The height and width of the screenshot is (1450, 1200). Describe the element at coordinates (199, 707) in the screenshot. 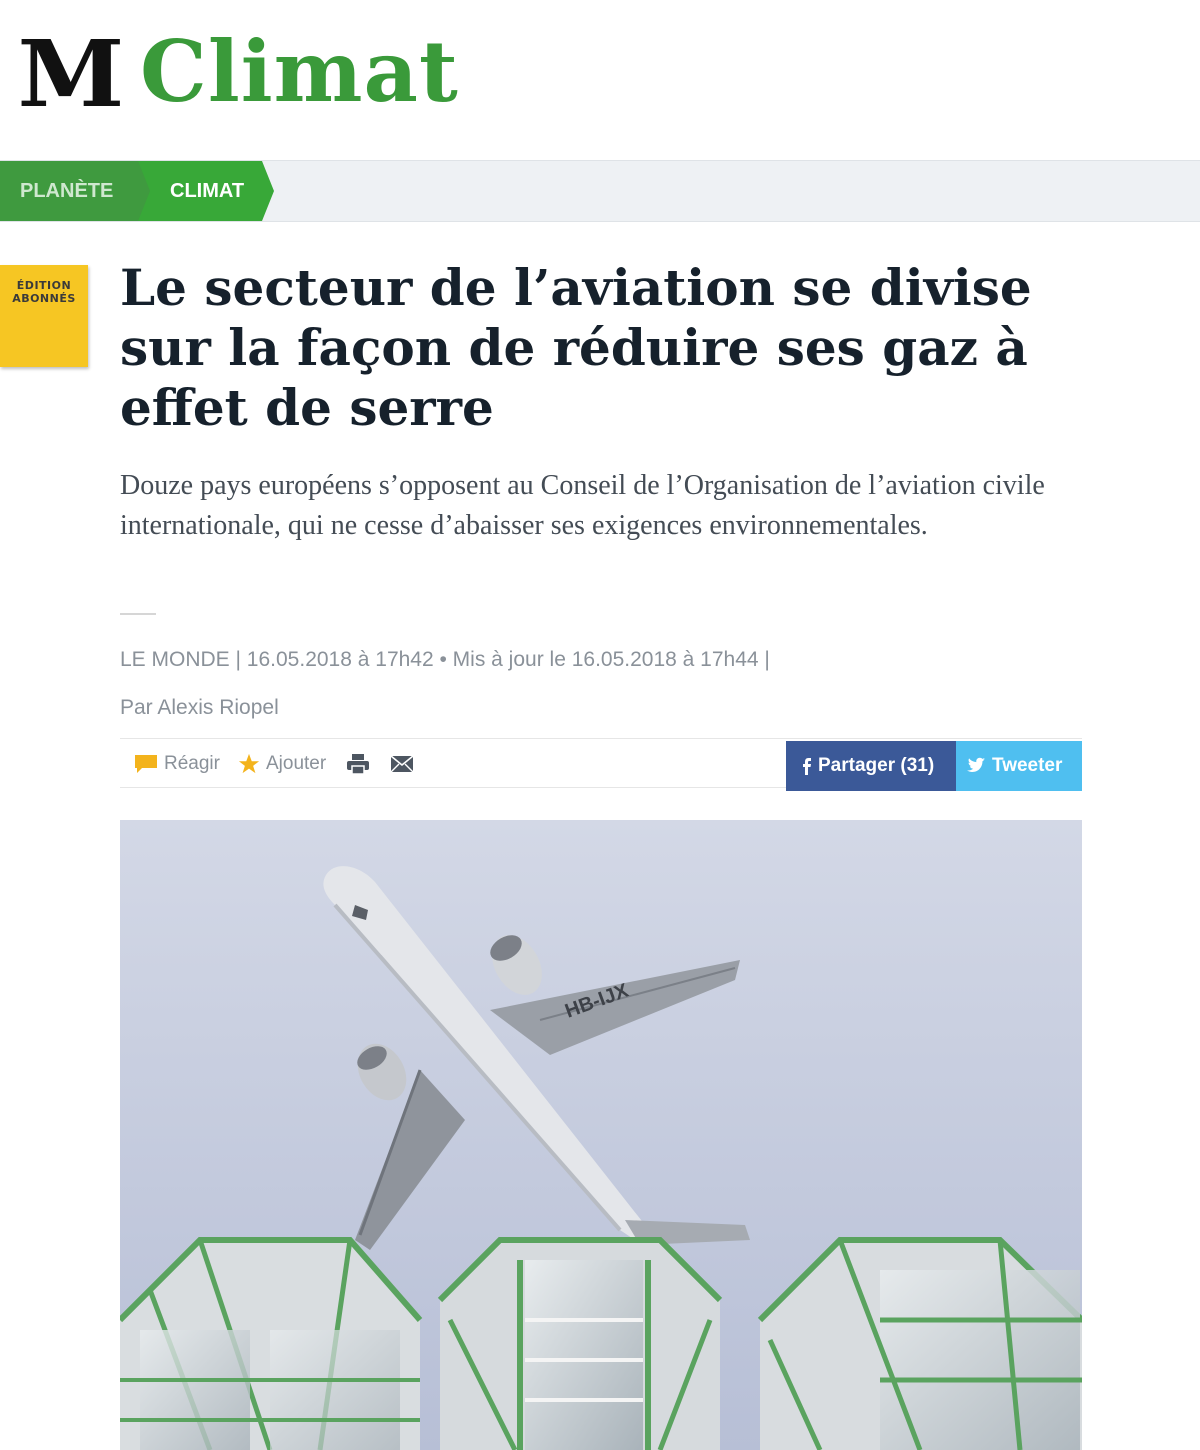

I see `article-byline: Par Alexis Riopel` at that location.